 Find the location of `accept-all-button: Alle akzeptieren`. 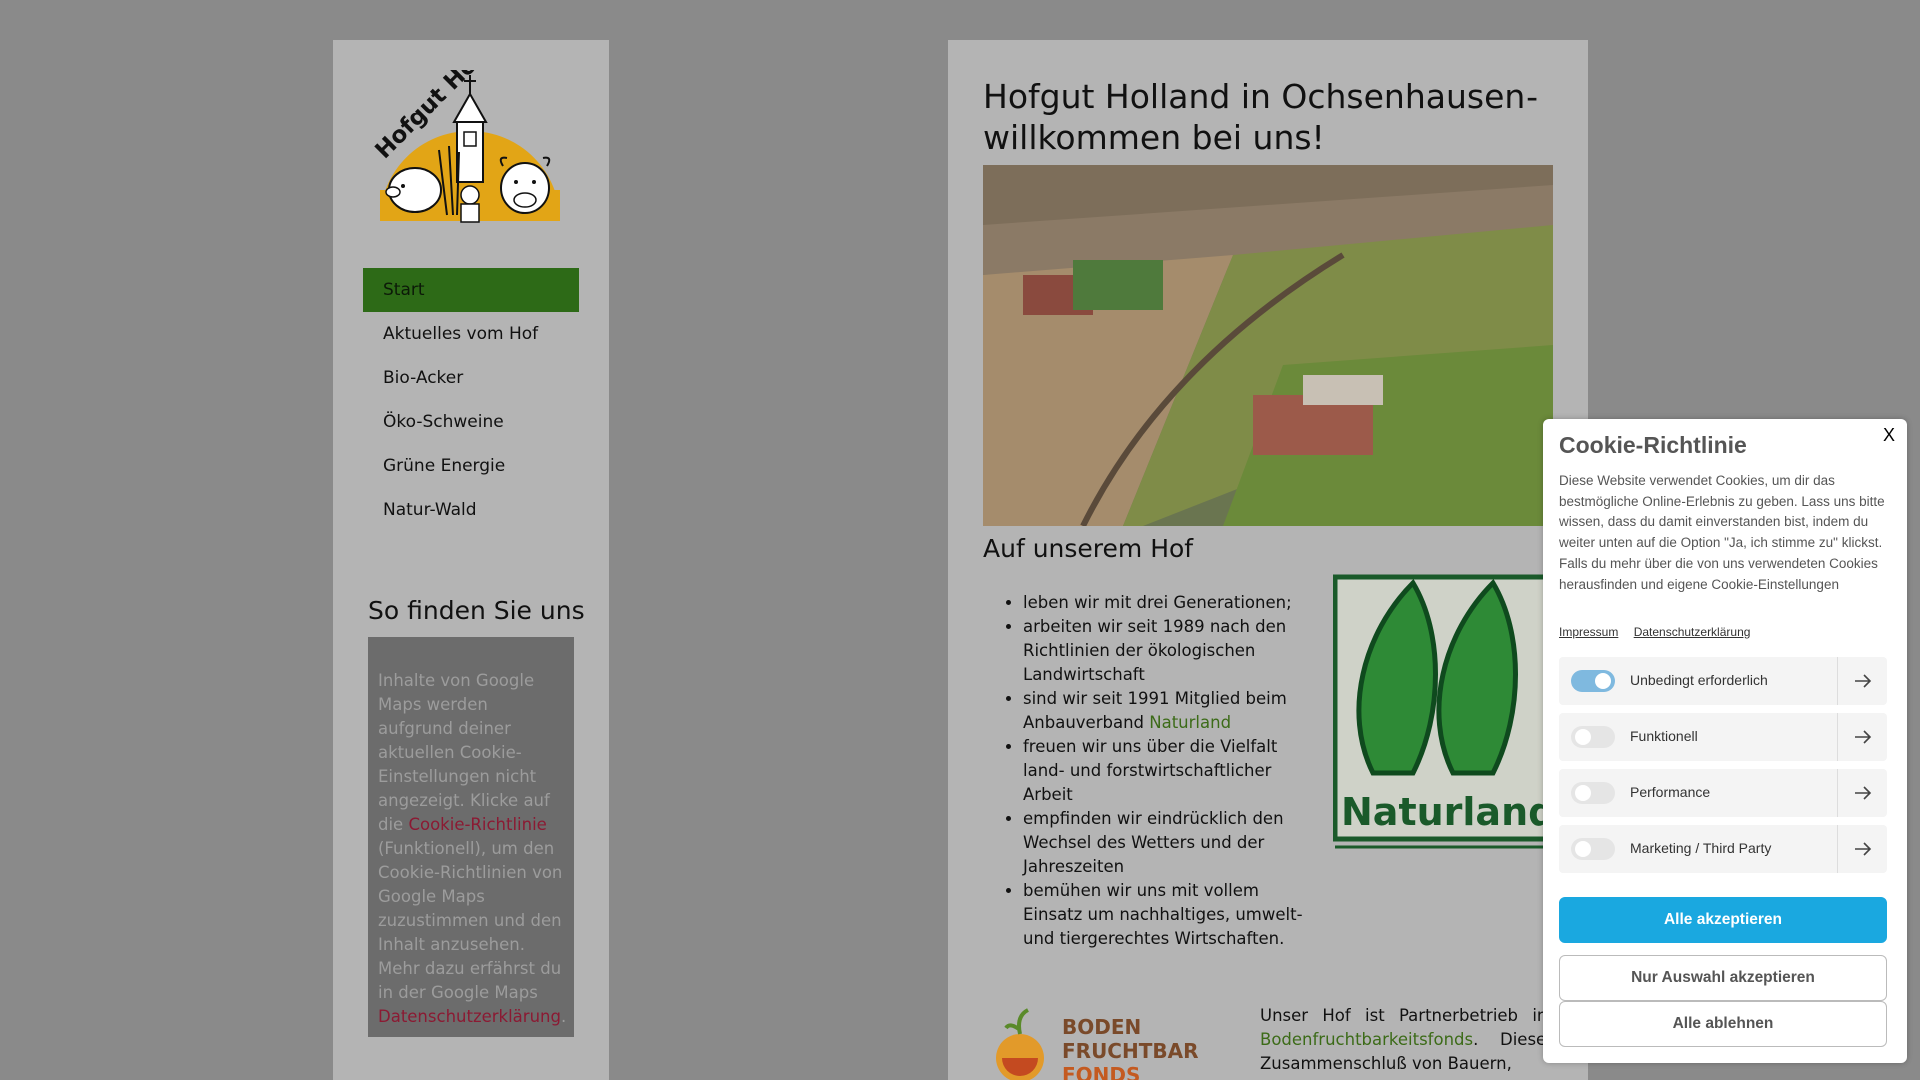

accept-all-button: Alle akzeptieren is located at coordinates (1723, 920).